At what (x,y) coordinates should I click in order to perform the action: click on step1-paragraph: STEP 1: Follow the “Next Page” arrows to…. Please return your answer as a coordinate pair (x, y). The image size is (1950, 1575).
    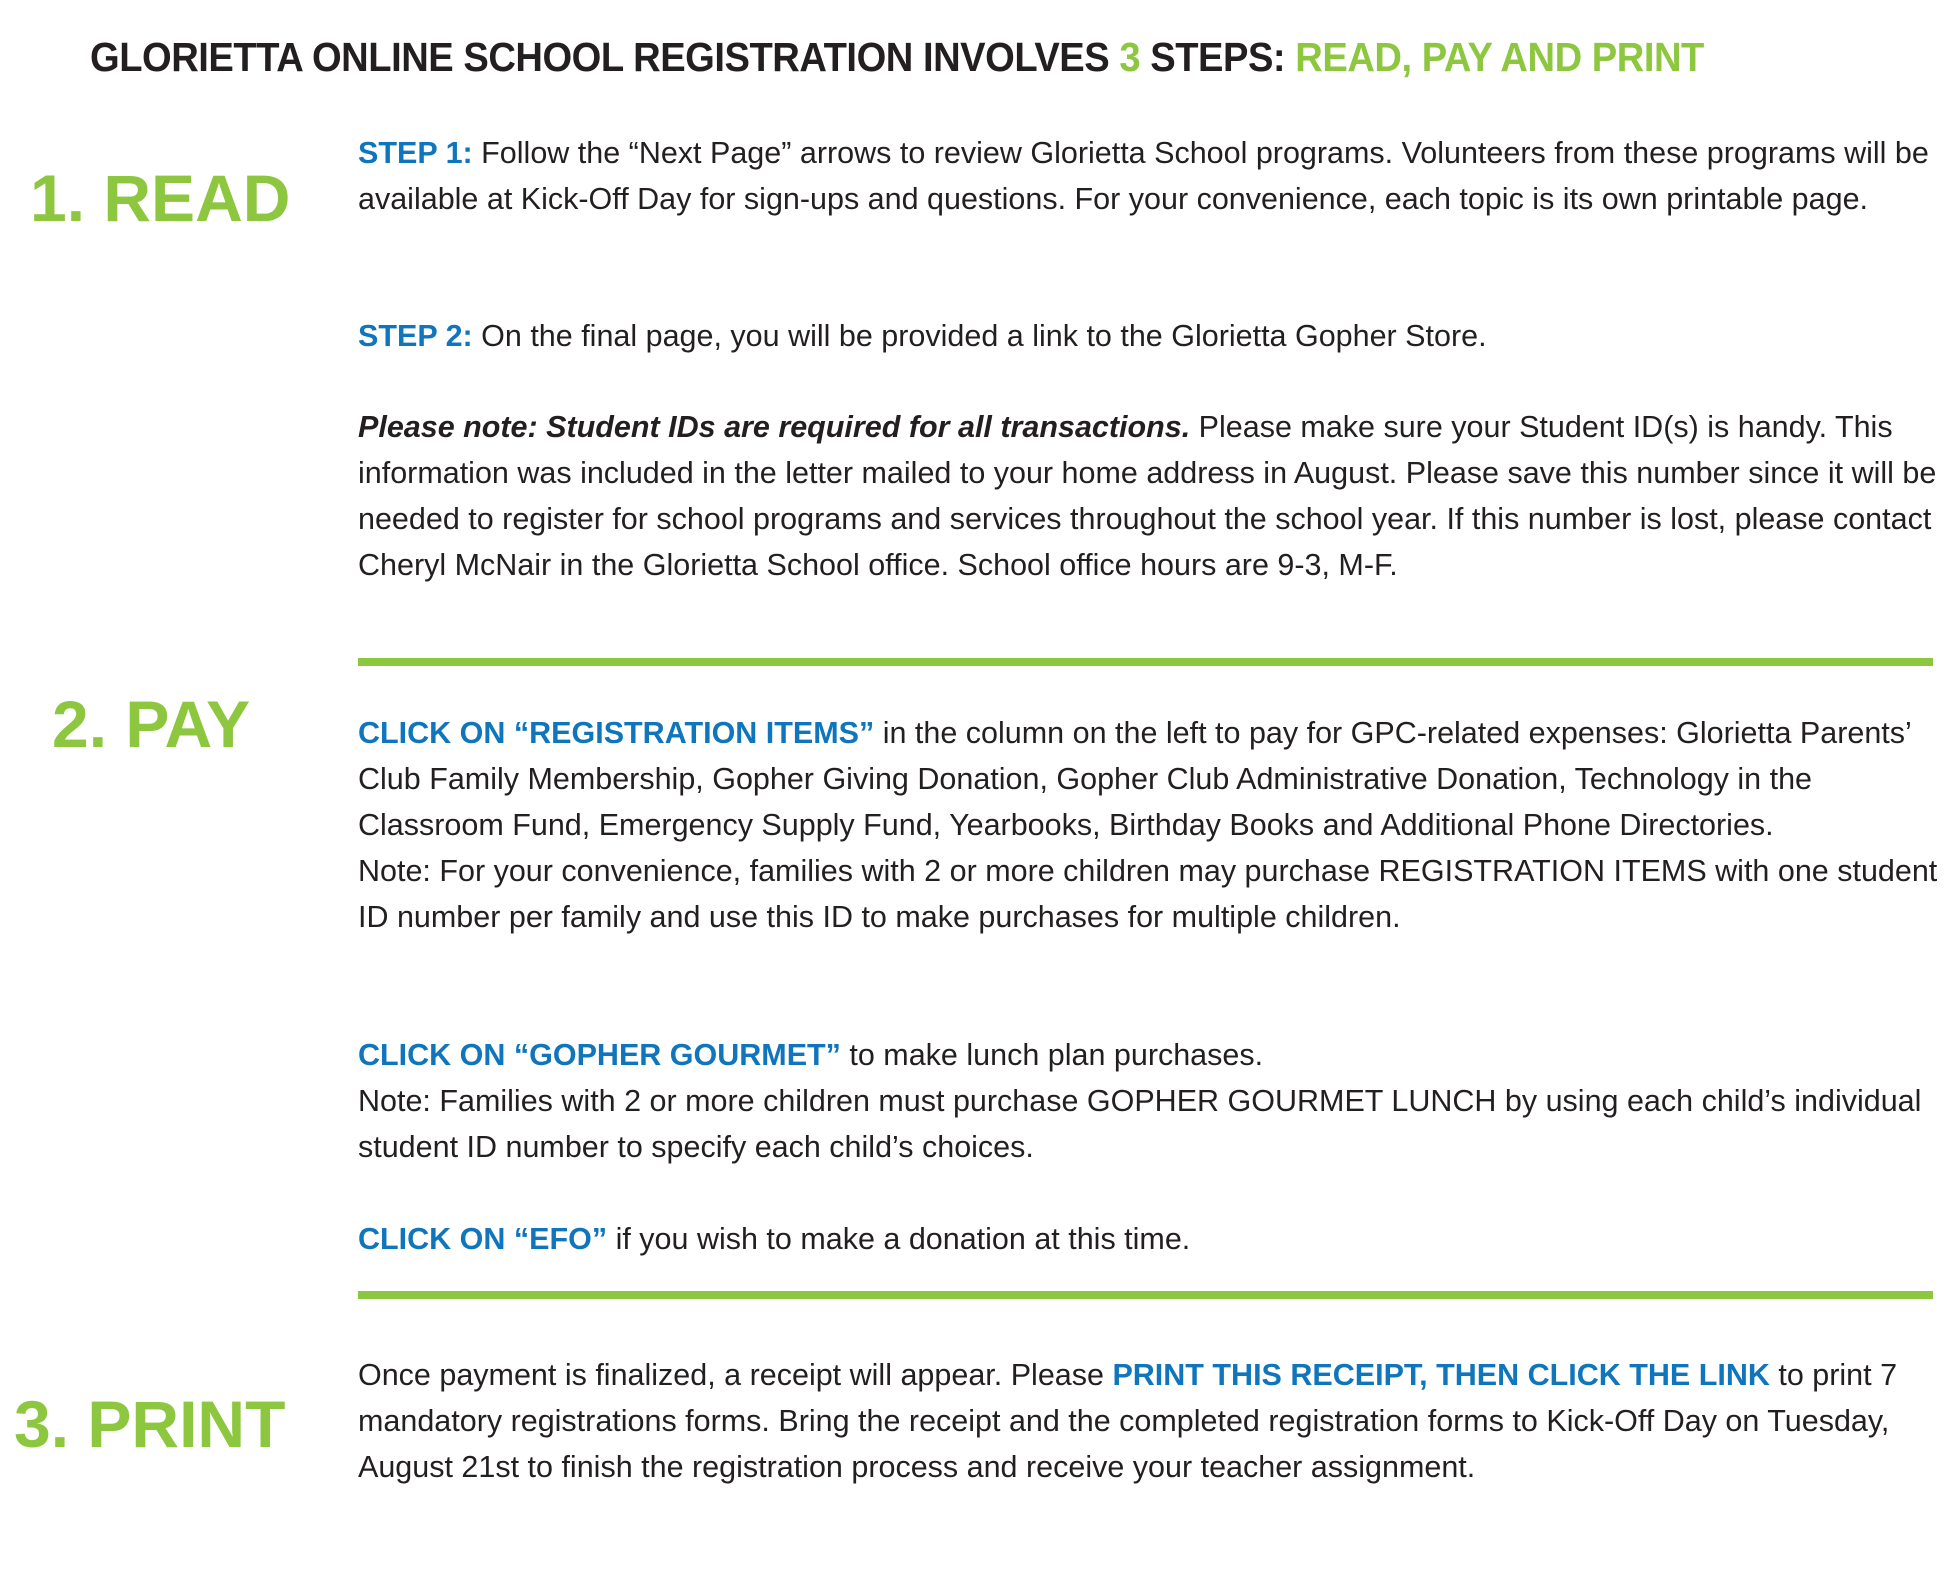
    Looking at the image, I should click on (1150, 176).